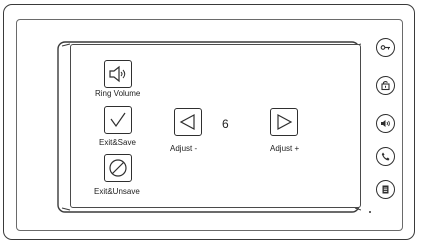  Describe the element at coordinates (225, 124) in the screenshot. I see `volume-value: 6` at that location.